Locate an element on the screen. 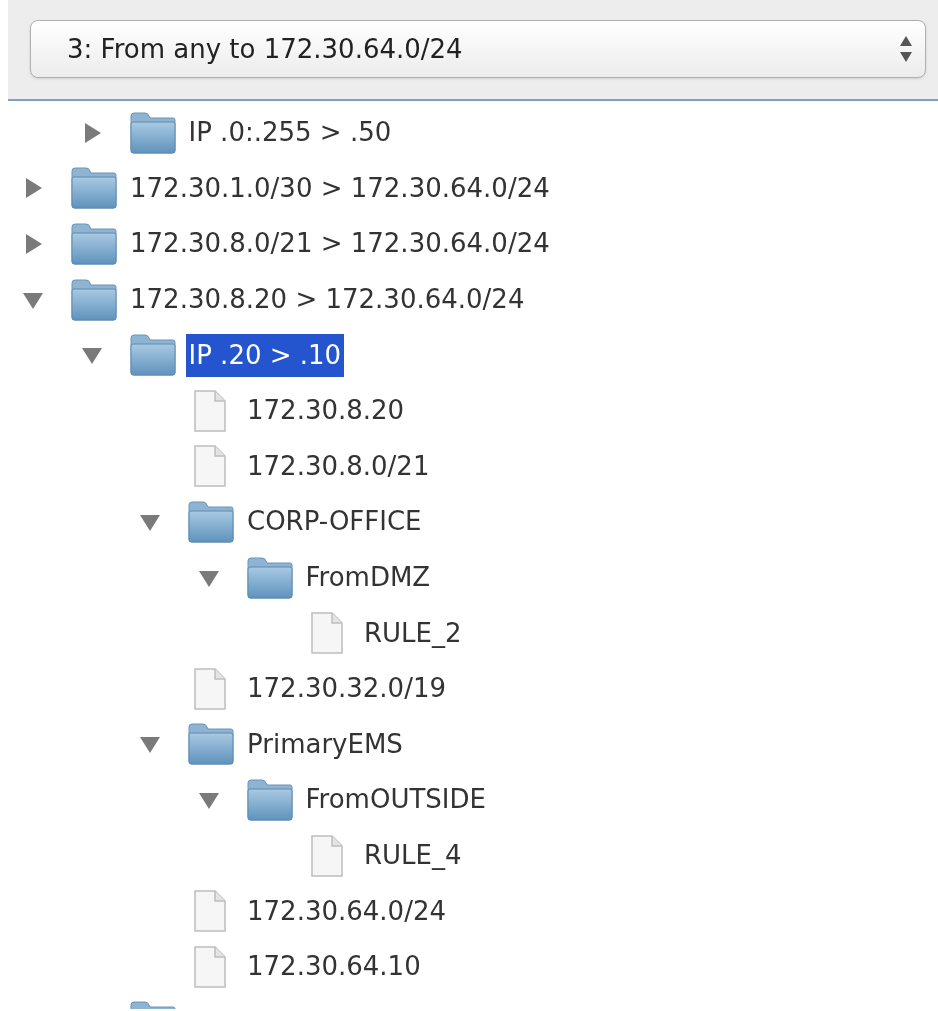 The image size is (938, 1011). tree-item-label: 172.30.64.0/24 is located at coordinates (346, 911).